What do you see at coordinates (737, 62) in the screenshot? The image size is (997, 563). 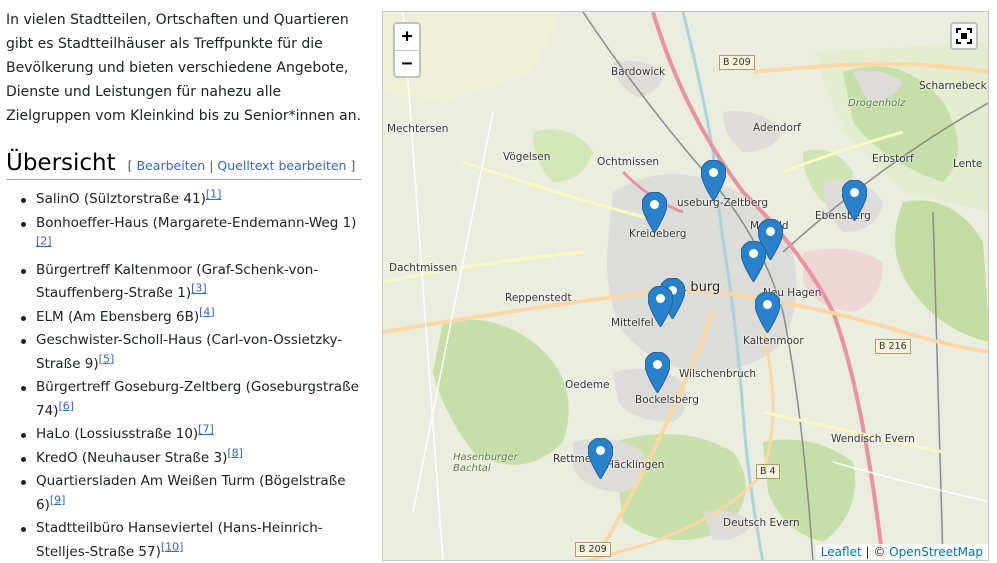 I see `road-shield-b209: B 209` at bounding box center [737, 62].